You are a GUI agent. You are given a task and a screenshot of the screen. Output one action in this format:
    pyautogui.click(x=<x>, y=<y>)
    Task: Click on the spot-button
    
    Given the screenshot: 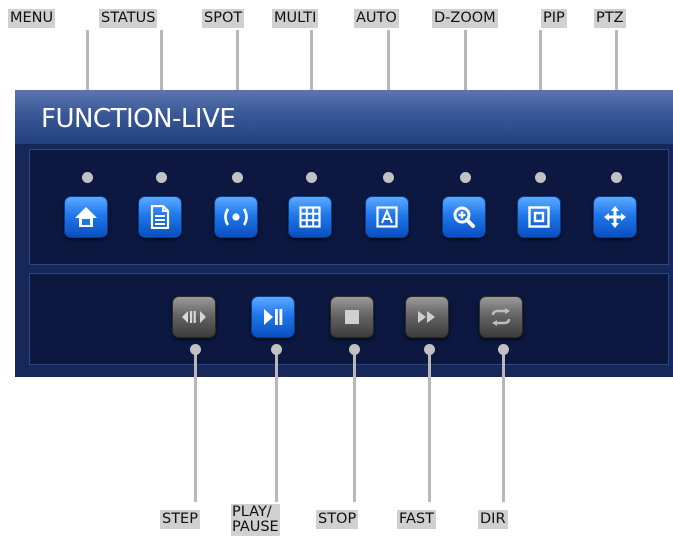 What is the action you would take?
    pyautogui.click(x=236, y=217)
    